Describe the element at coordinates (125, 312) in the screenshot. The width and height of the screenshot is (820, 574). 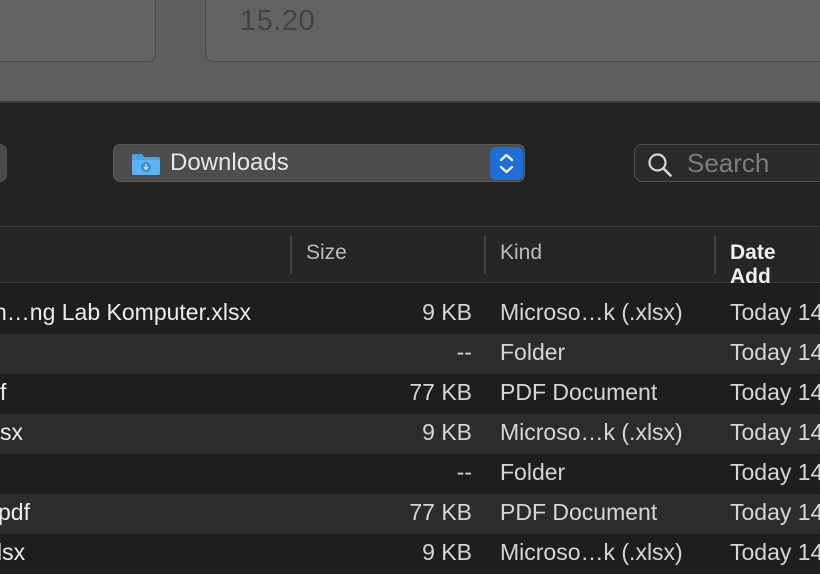
I see `file-name: n…ng Lab Komputer.xlsx` at that location.